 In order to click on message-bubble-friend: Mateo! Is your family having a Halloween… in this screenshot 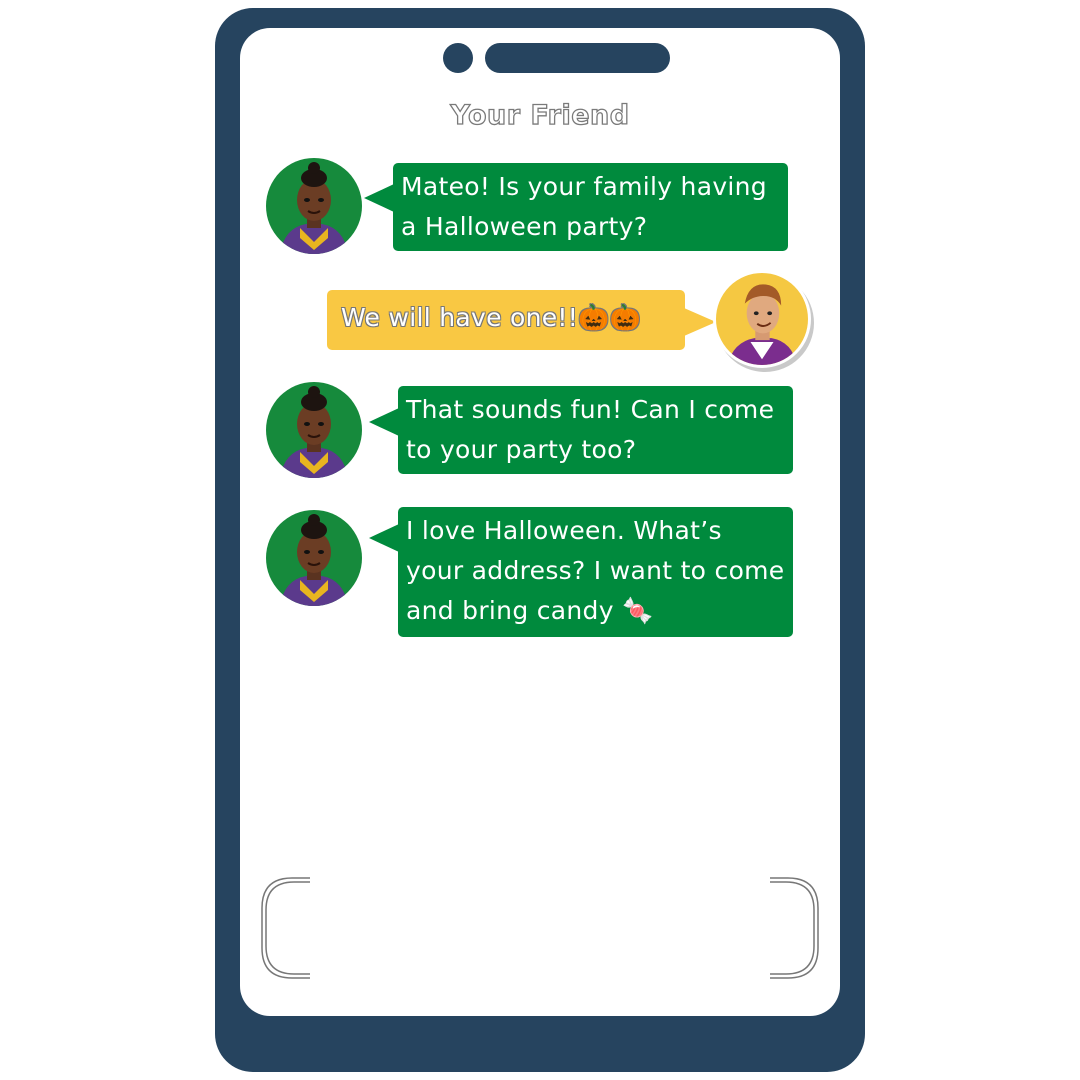, I will do `click(590, 207)`.